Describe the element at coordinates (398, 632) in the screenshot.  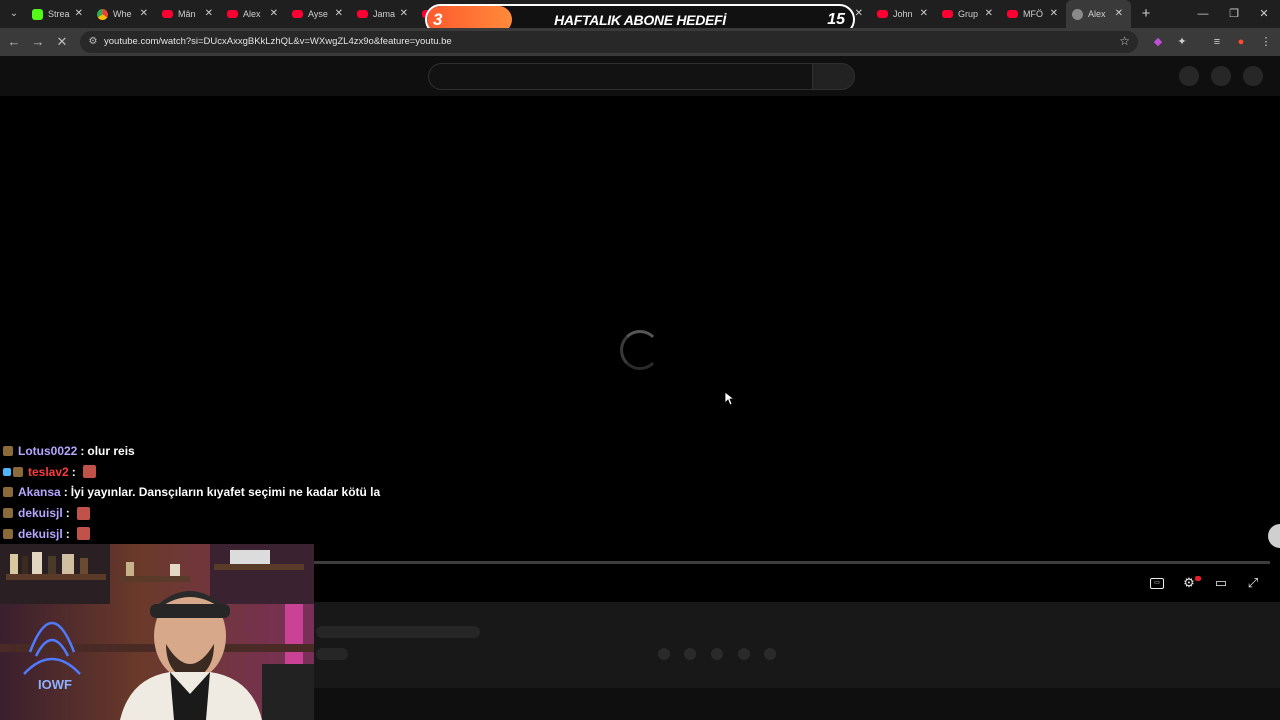
I see `title-skeleton` at that location.